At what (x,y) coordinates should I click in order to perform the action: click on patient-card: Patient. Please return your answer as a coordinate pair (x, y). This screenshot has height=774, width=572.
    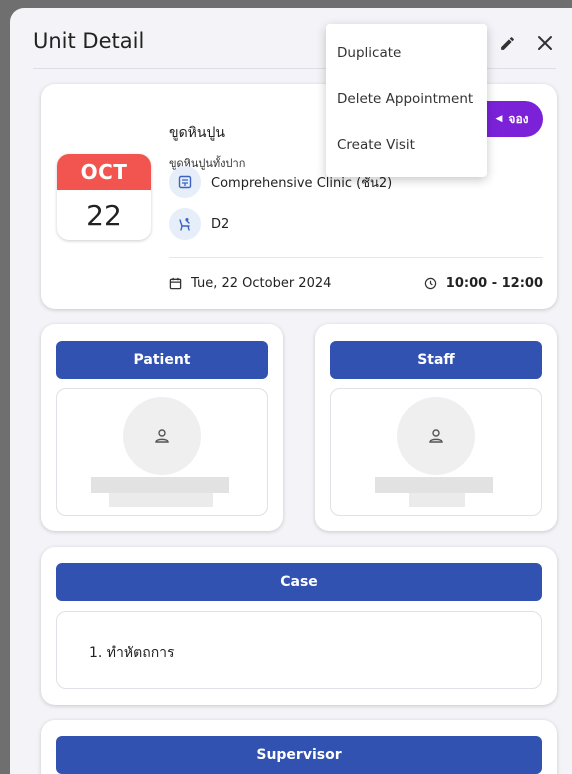
    Looking at the image, I should click on (162, 427).